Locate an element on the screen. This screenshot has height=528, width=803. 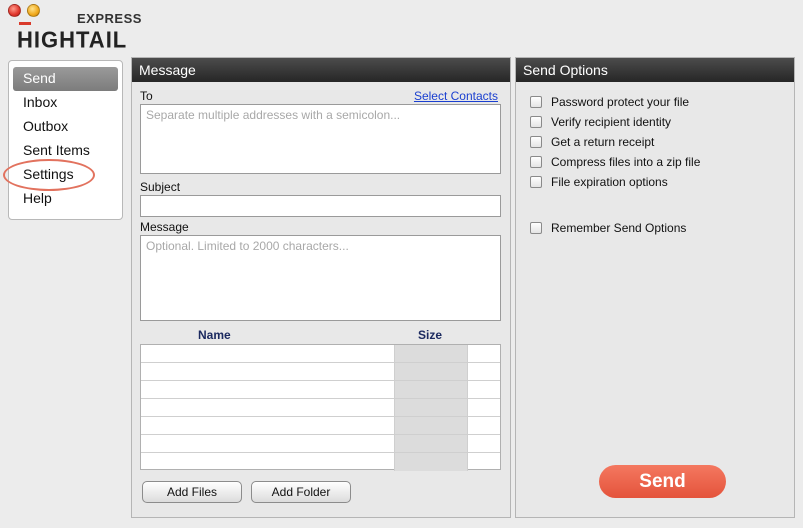
select-contacts-link: Select Contacts is located at coordinates (456, 96).